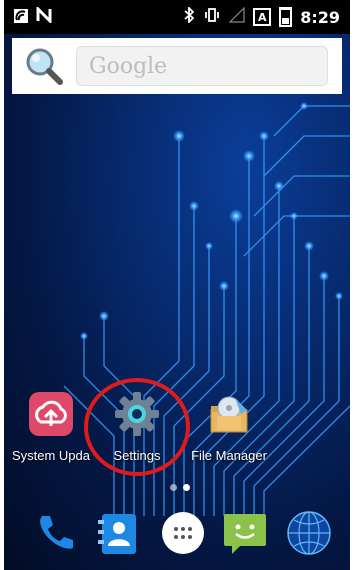  What do you see at coordinates (245, 533) in the screenshot?
I see `messaging-icon` at bounding box center [245, 533].